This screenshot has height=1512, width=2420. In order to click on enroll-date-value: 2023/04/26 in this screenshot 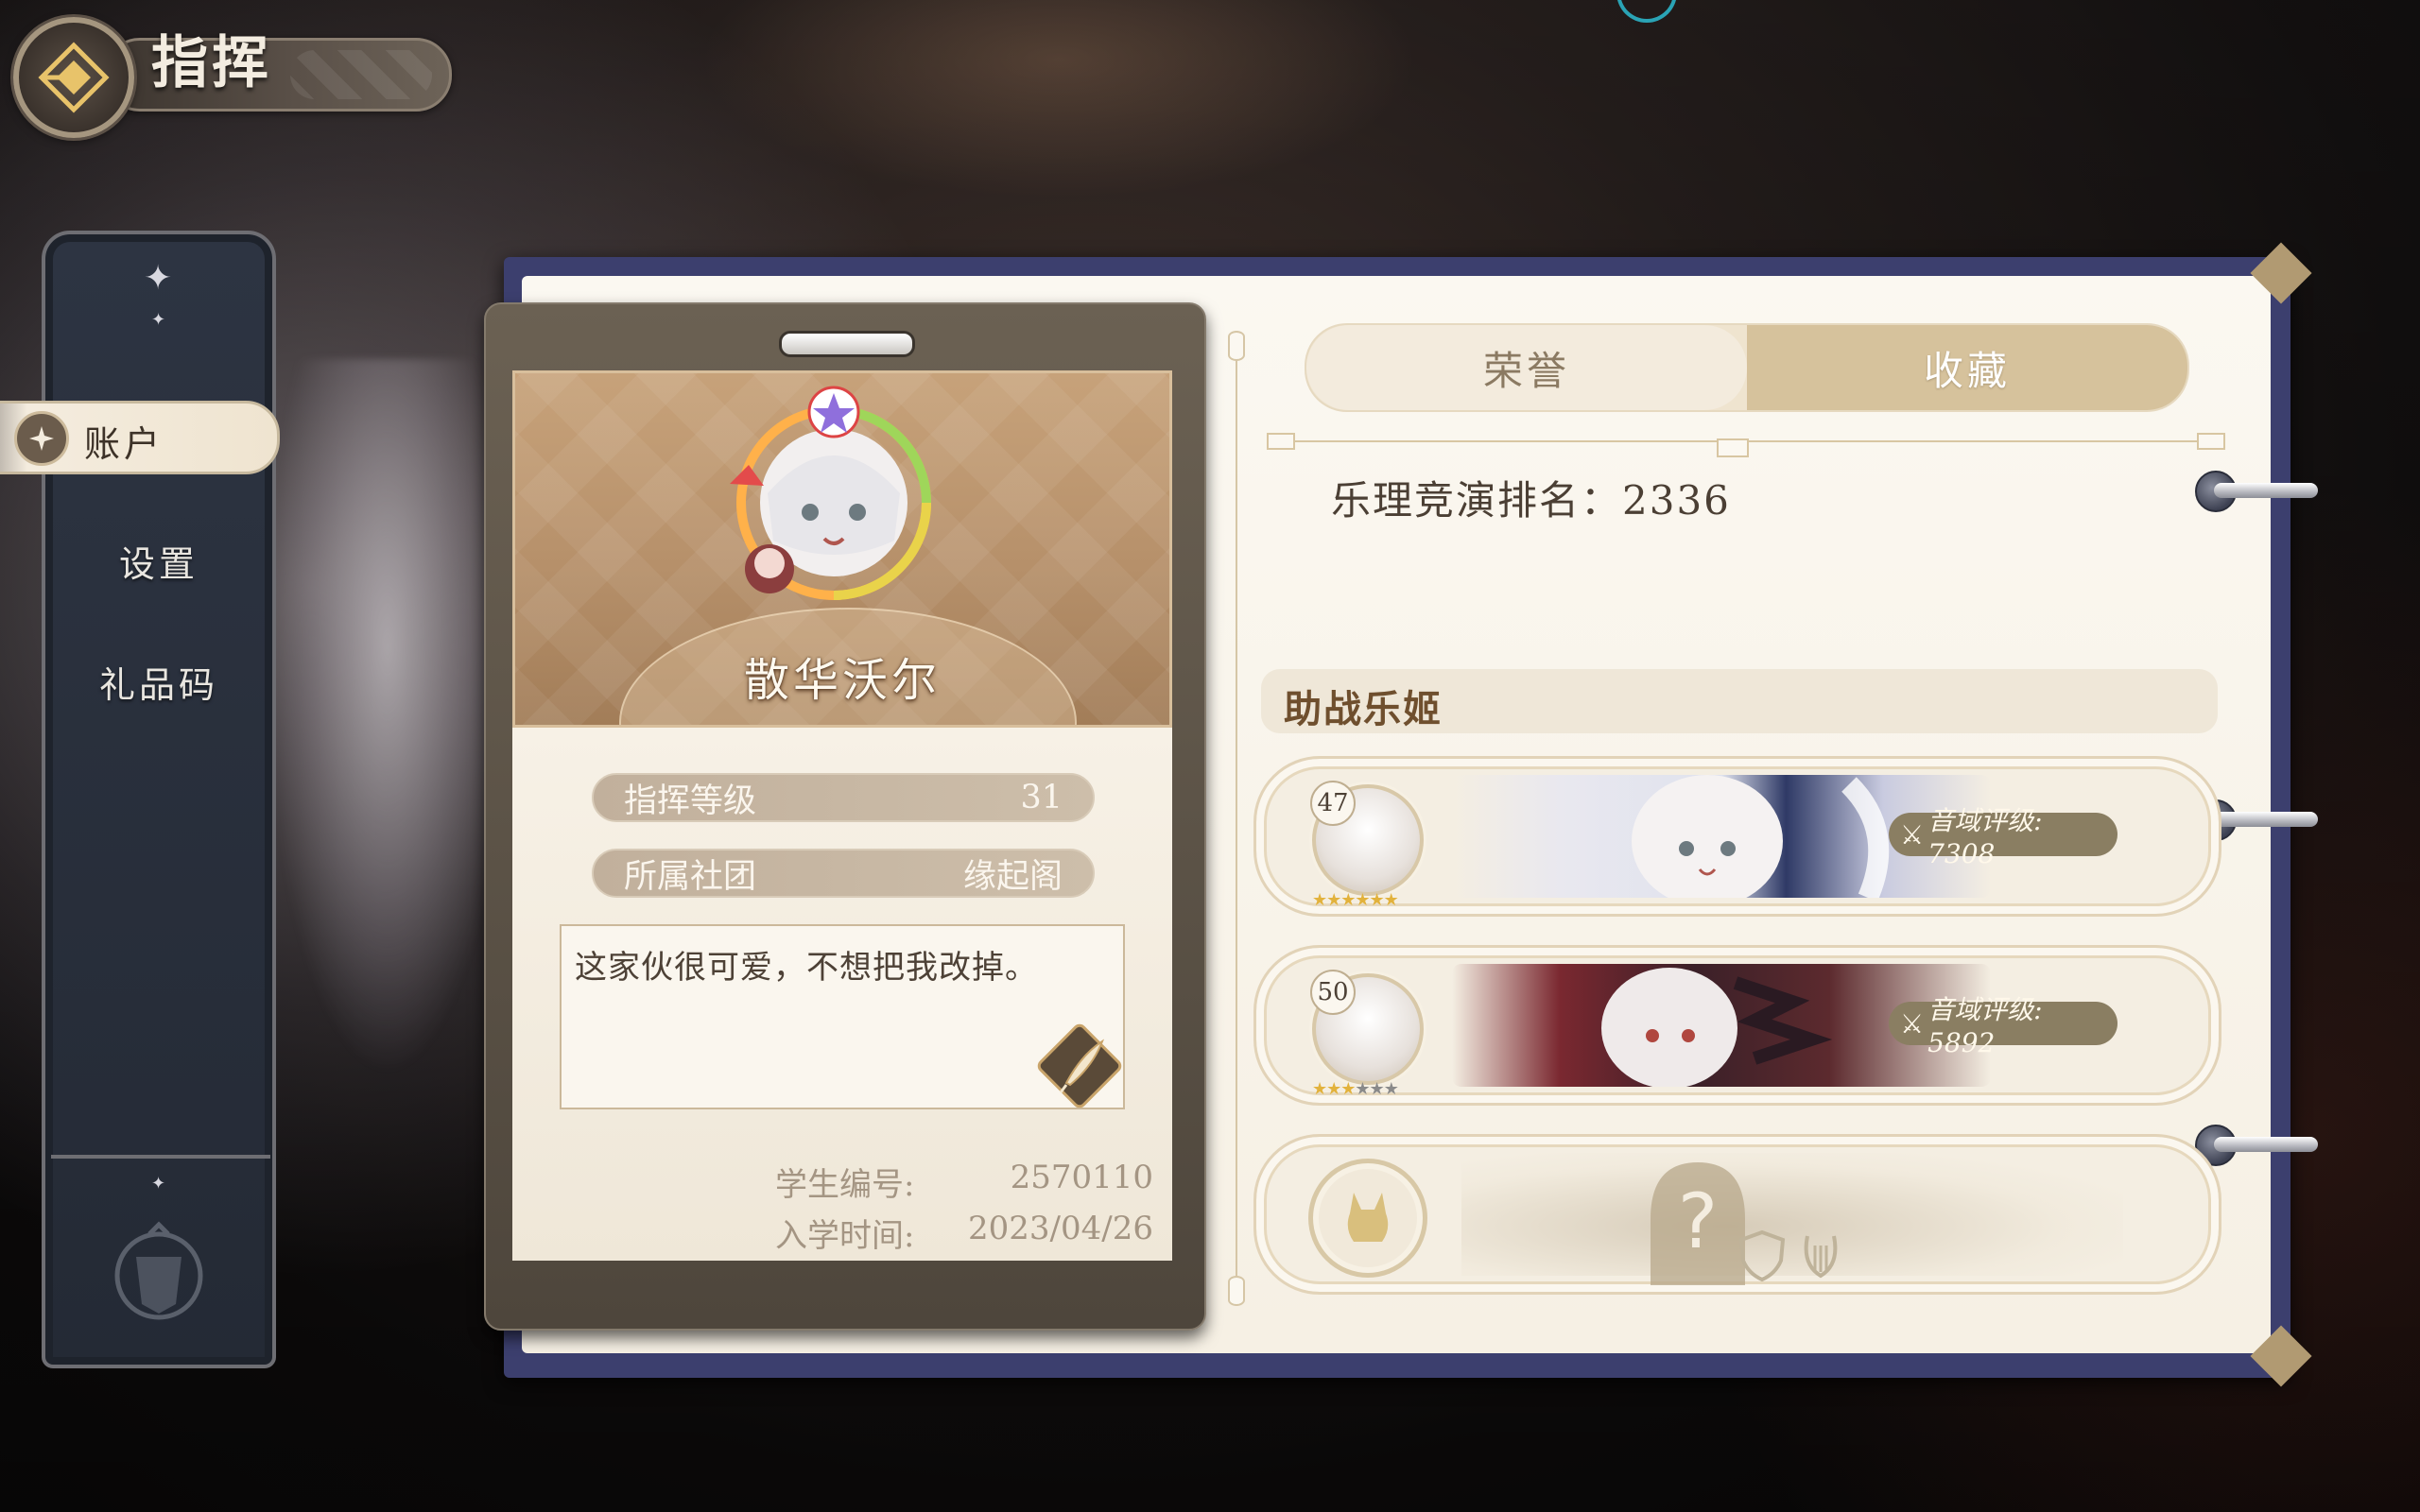, I will do `click(1060, 1228)`.